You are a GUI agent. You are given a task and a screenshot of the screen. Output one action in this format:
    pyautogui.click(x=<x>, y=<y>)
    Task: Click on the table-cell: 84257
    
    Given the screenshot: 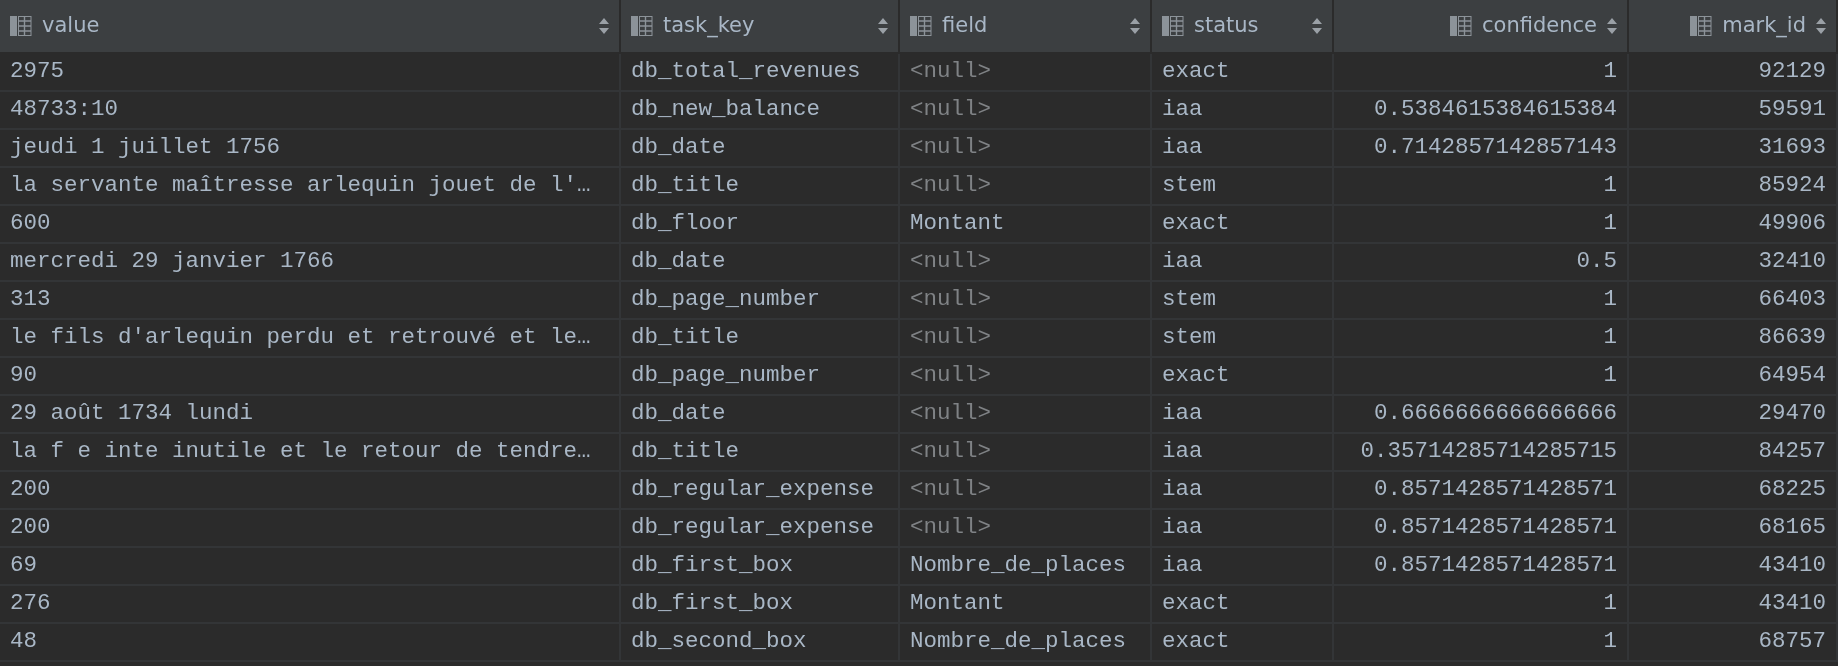 What is the action you would take?
    pyautogui.click(x=1733, y=453)
    